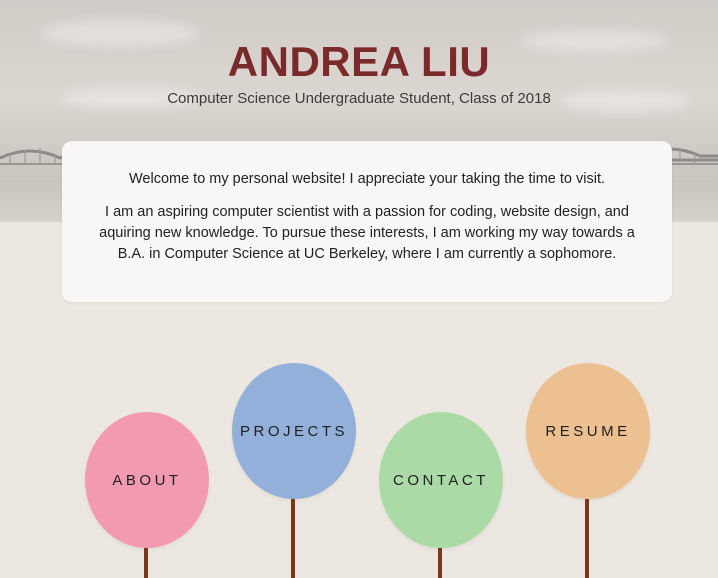 This screenshot has height=578, width=718. I want to click on about-balloon-wrap: ABOUT, so click(147, 480).